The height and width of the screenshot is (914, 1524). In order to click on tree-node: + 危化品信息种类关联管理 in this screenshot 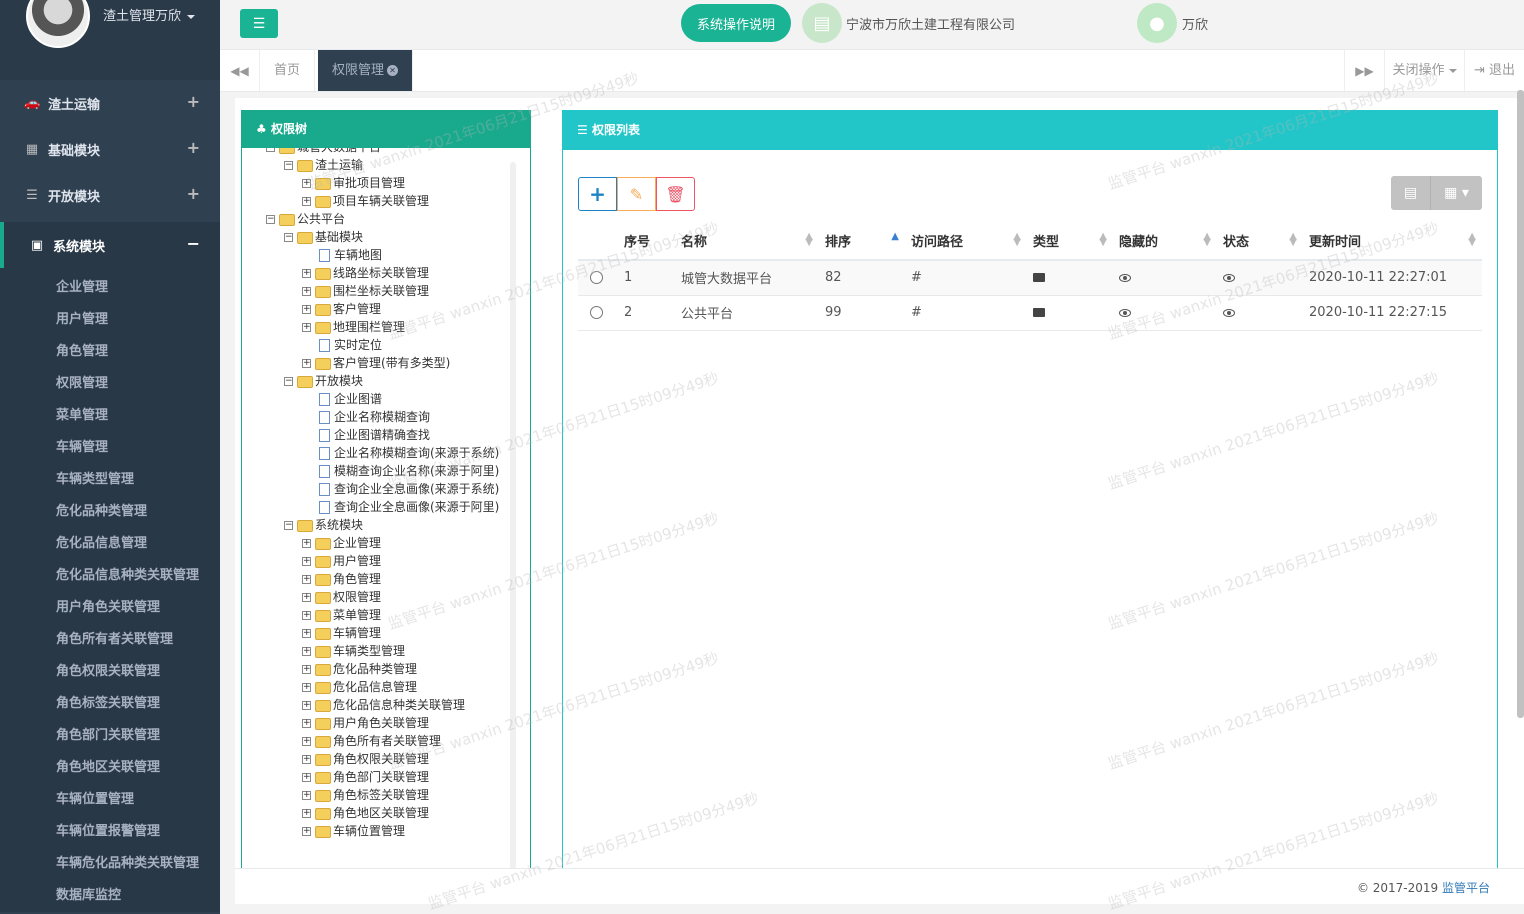, I will do `click(383, 705)`.